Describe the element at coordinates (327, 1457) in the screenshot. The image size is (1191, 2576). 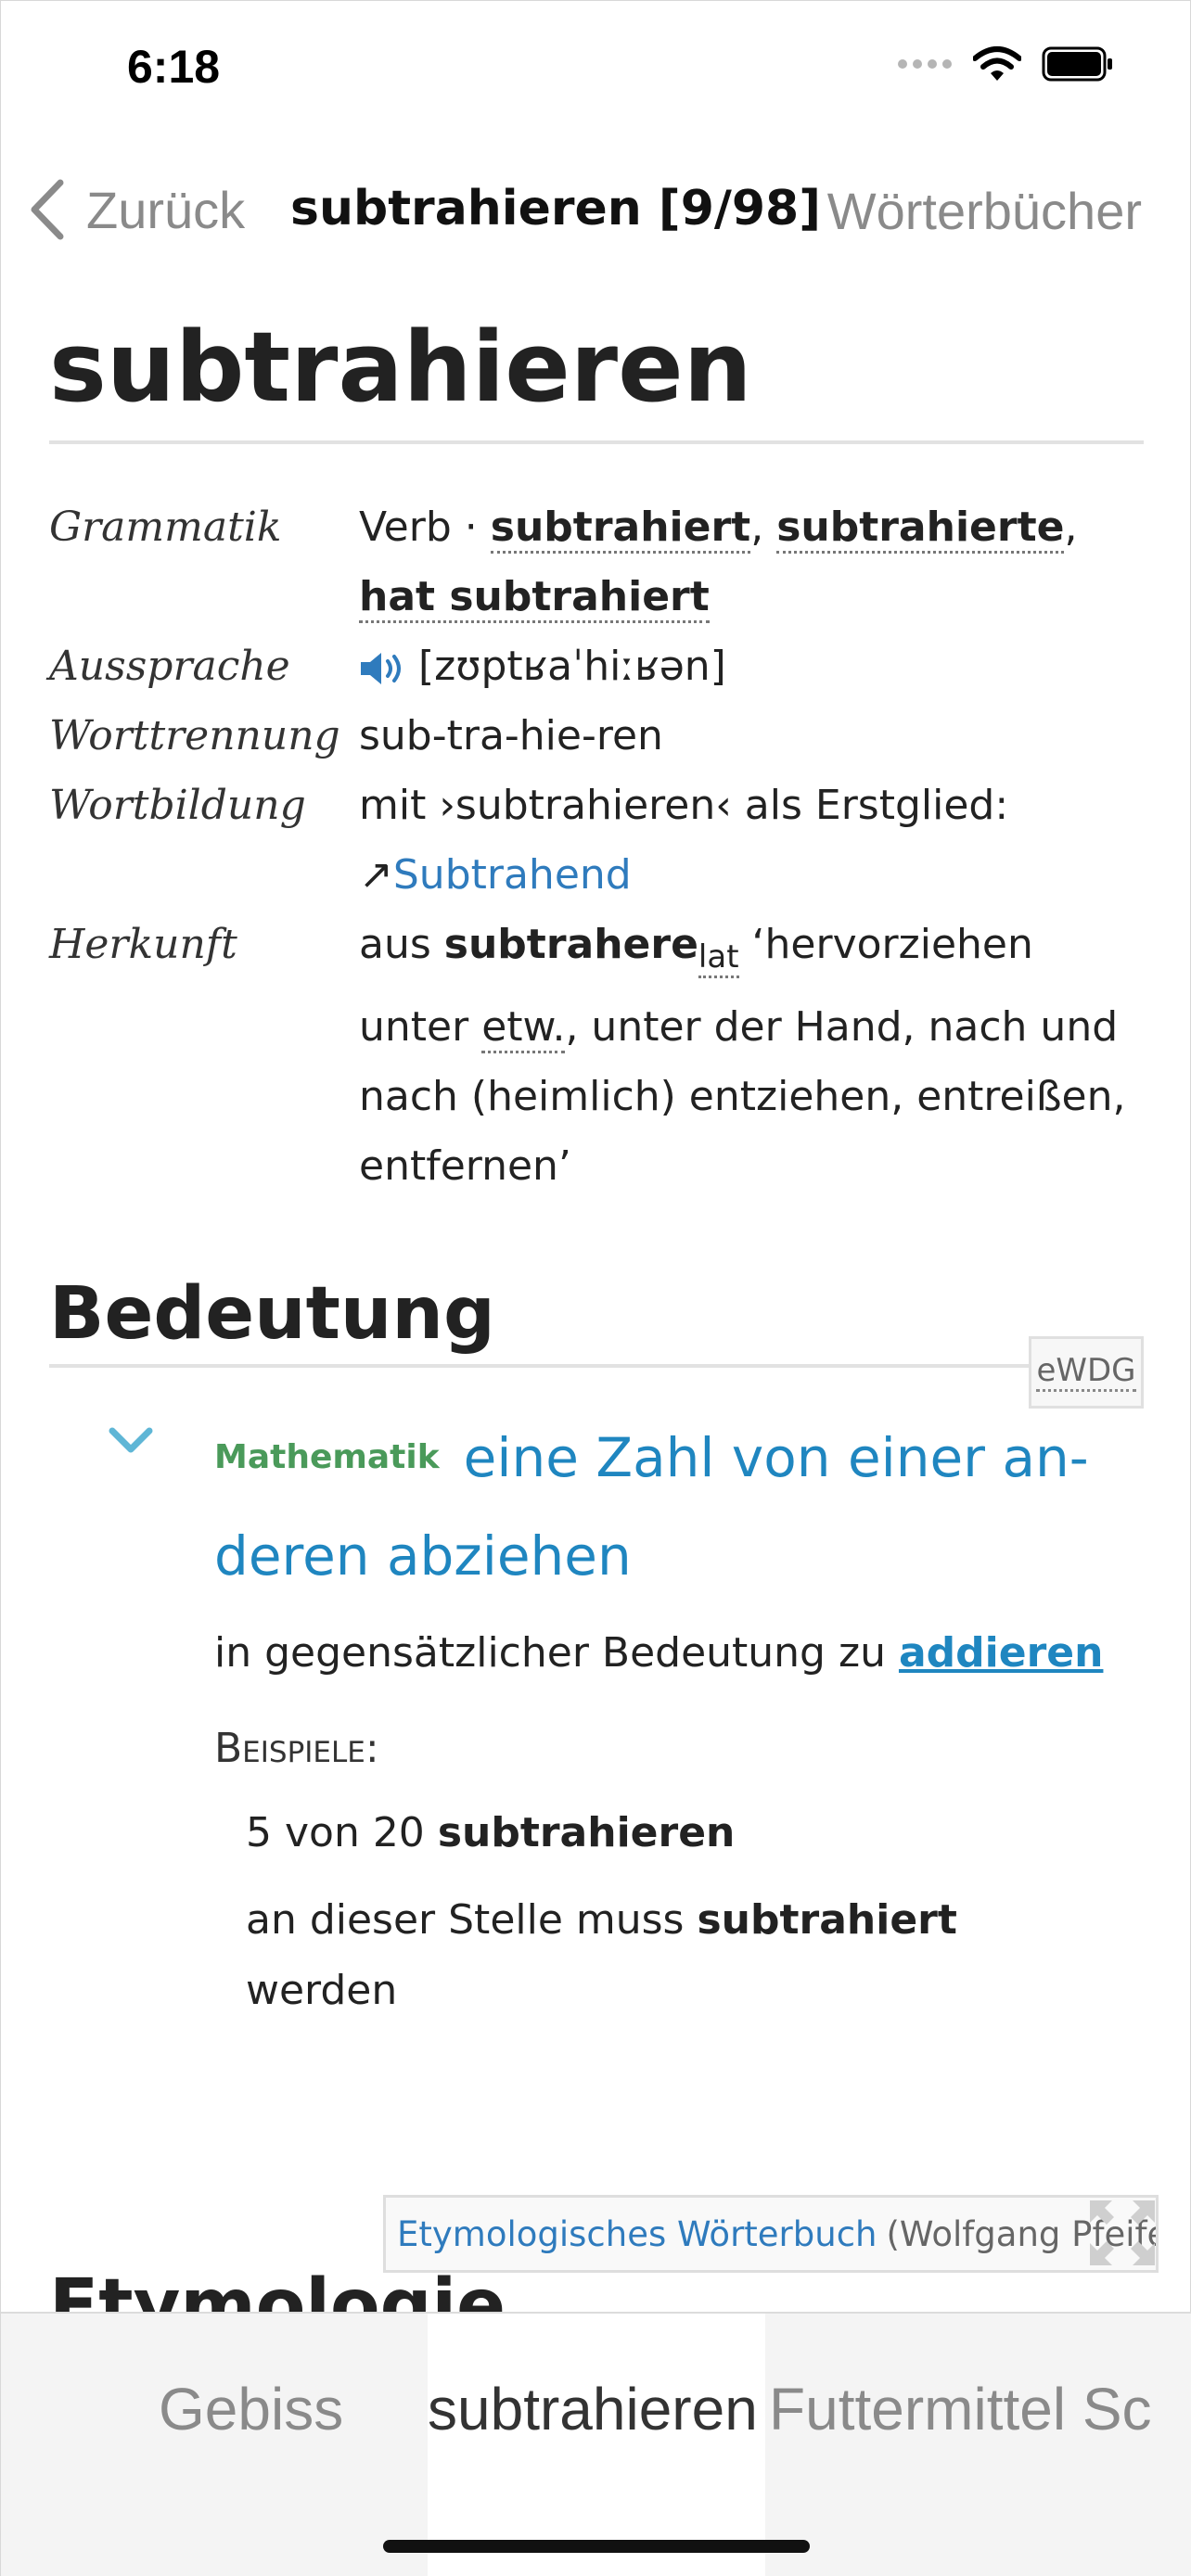
I see `subject-category: Mathematik` at that location.